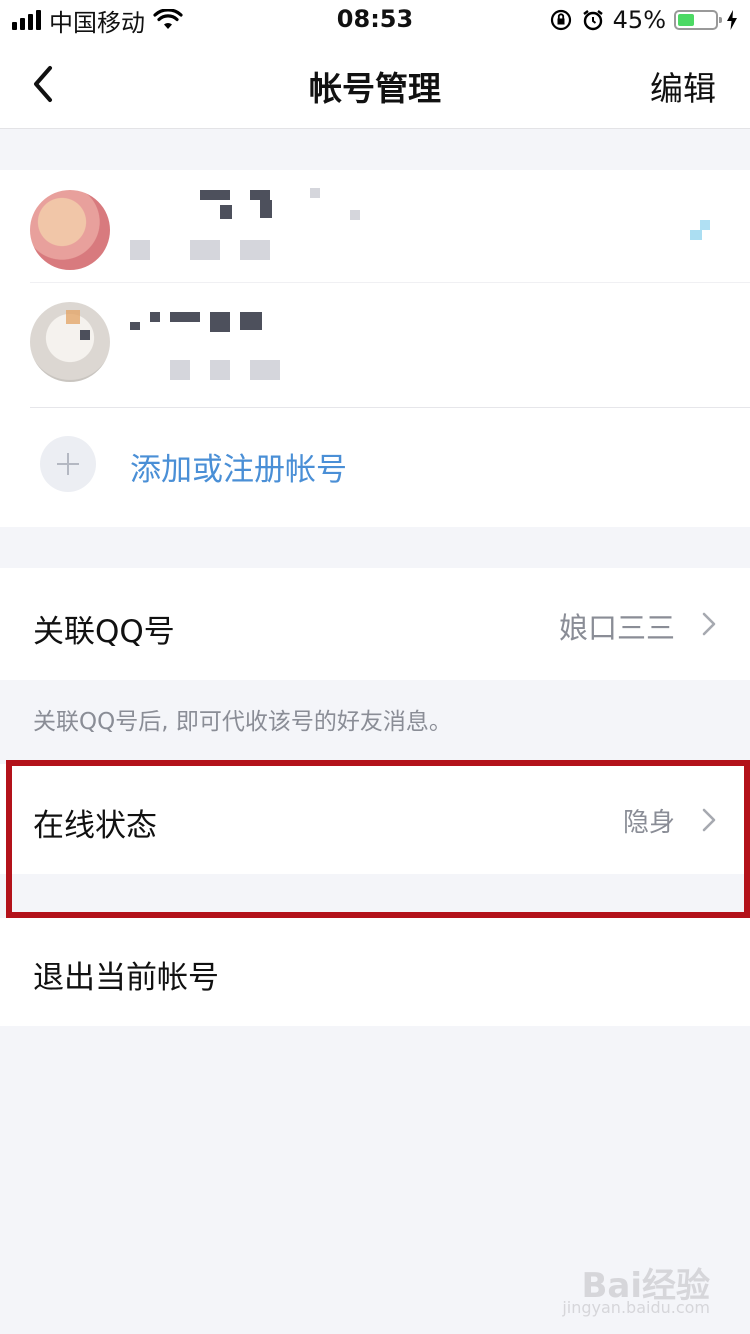  Describe the element at coordinates (636, 1307) in the screenshot. I see `watermark-url: jingyan.baidu.com` at that location.